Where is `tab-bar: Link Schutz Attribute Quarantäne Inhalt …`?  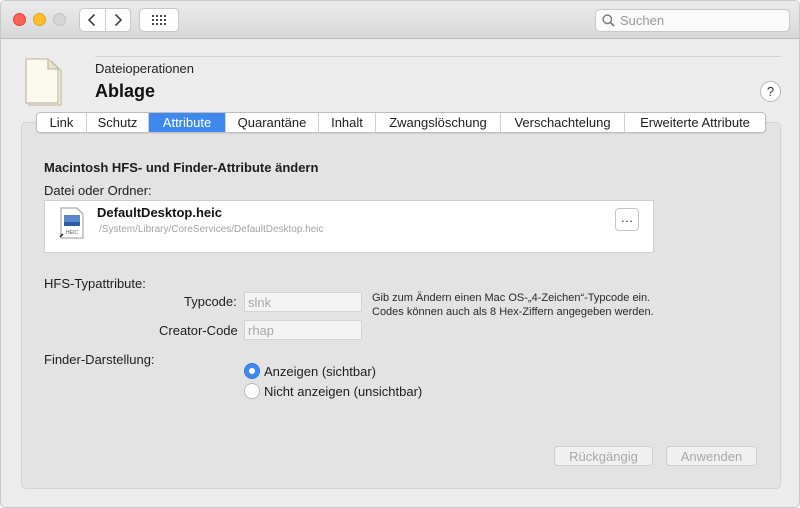 tab-bar: Link Schutz Attribute Quarantäne Inhalt … is located at coordinates (401, 122).